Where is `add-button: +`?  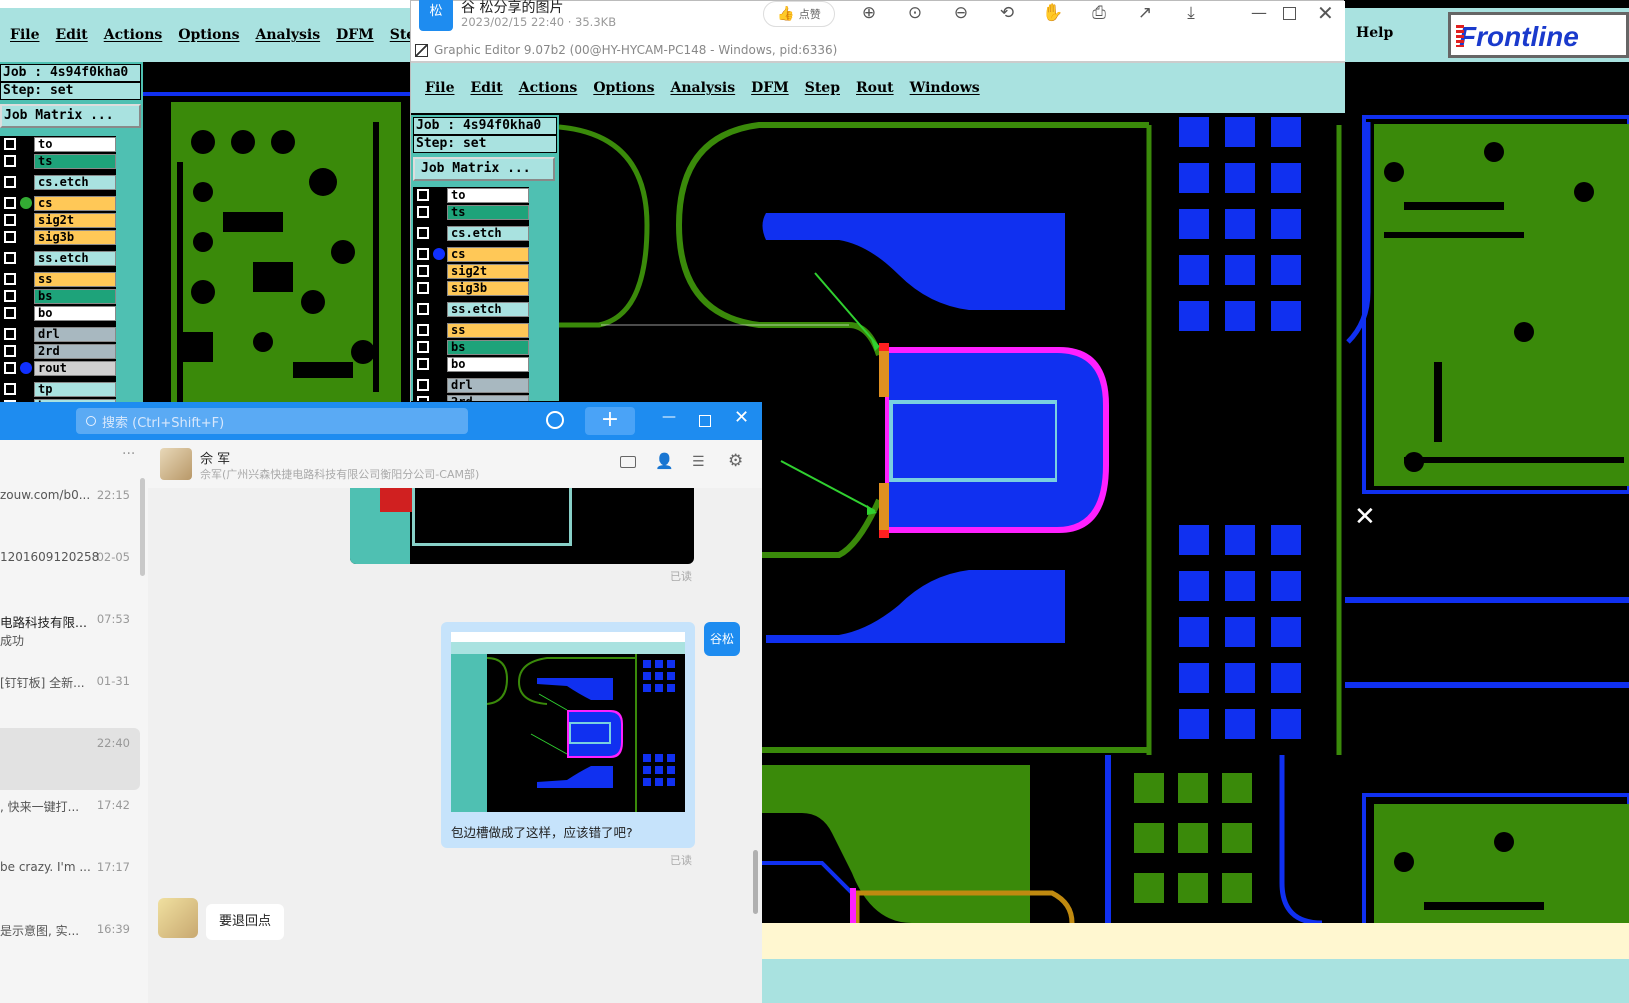
add-button: + is located at coordinates (610, 421).